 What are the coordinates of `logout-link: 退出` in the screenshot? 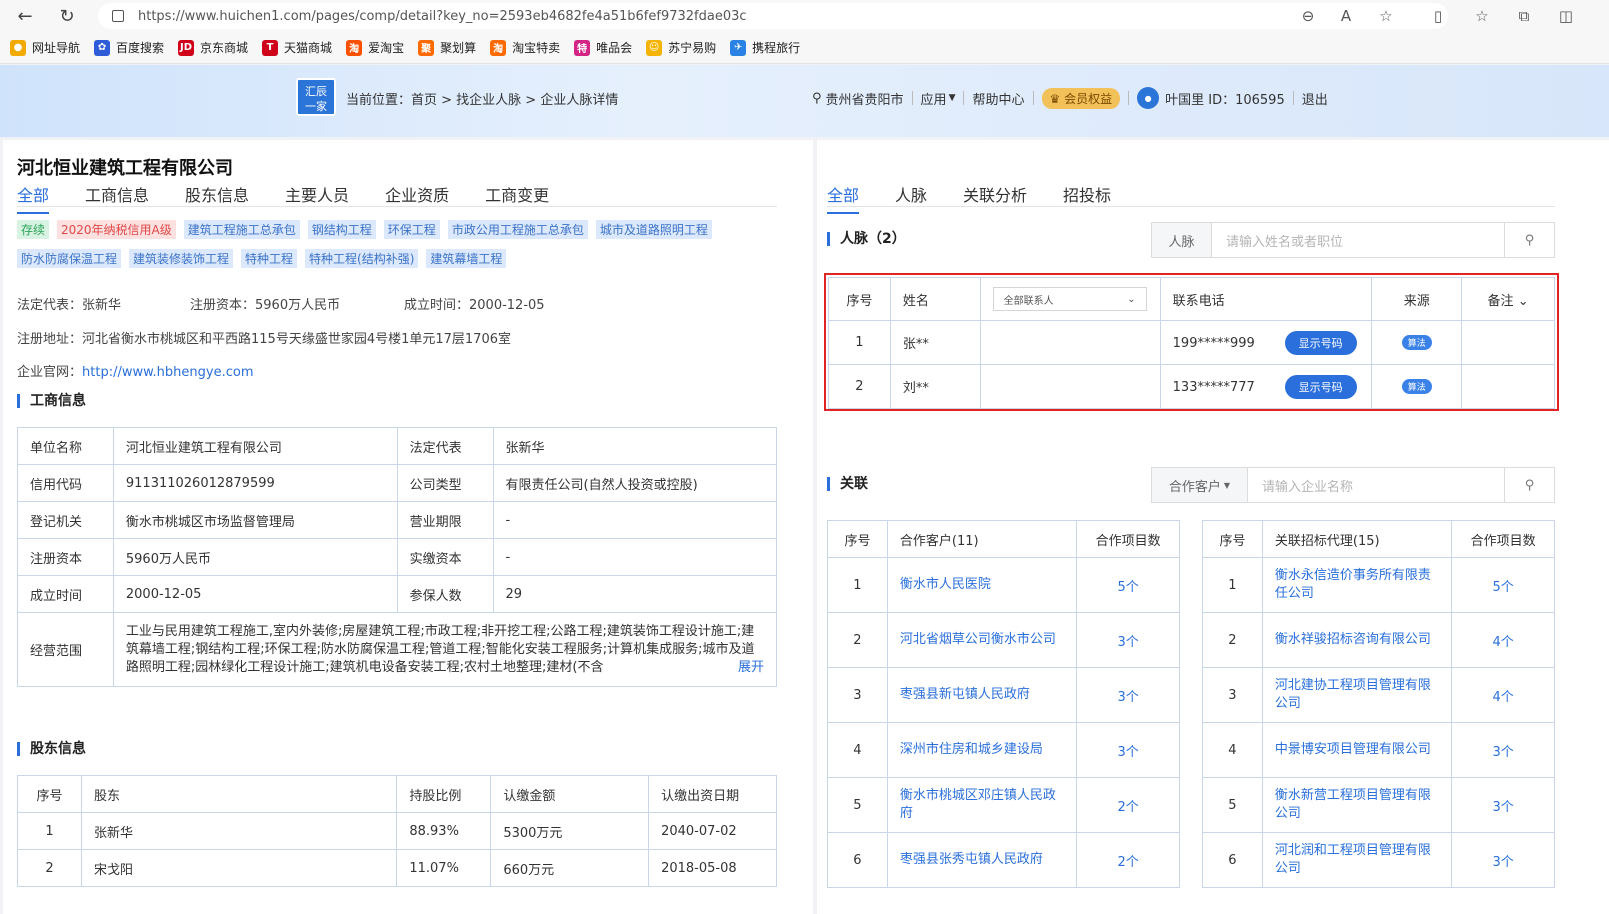 It's located at (1315, 98).